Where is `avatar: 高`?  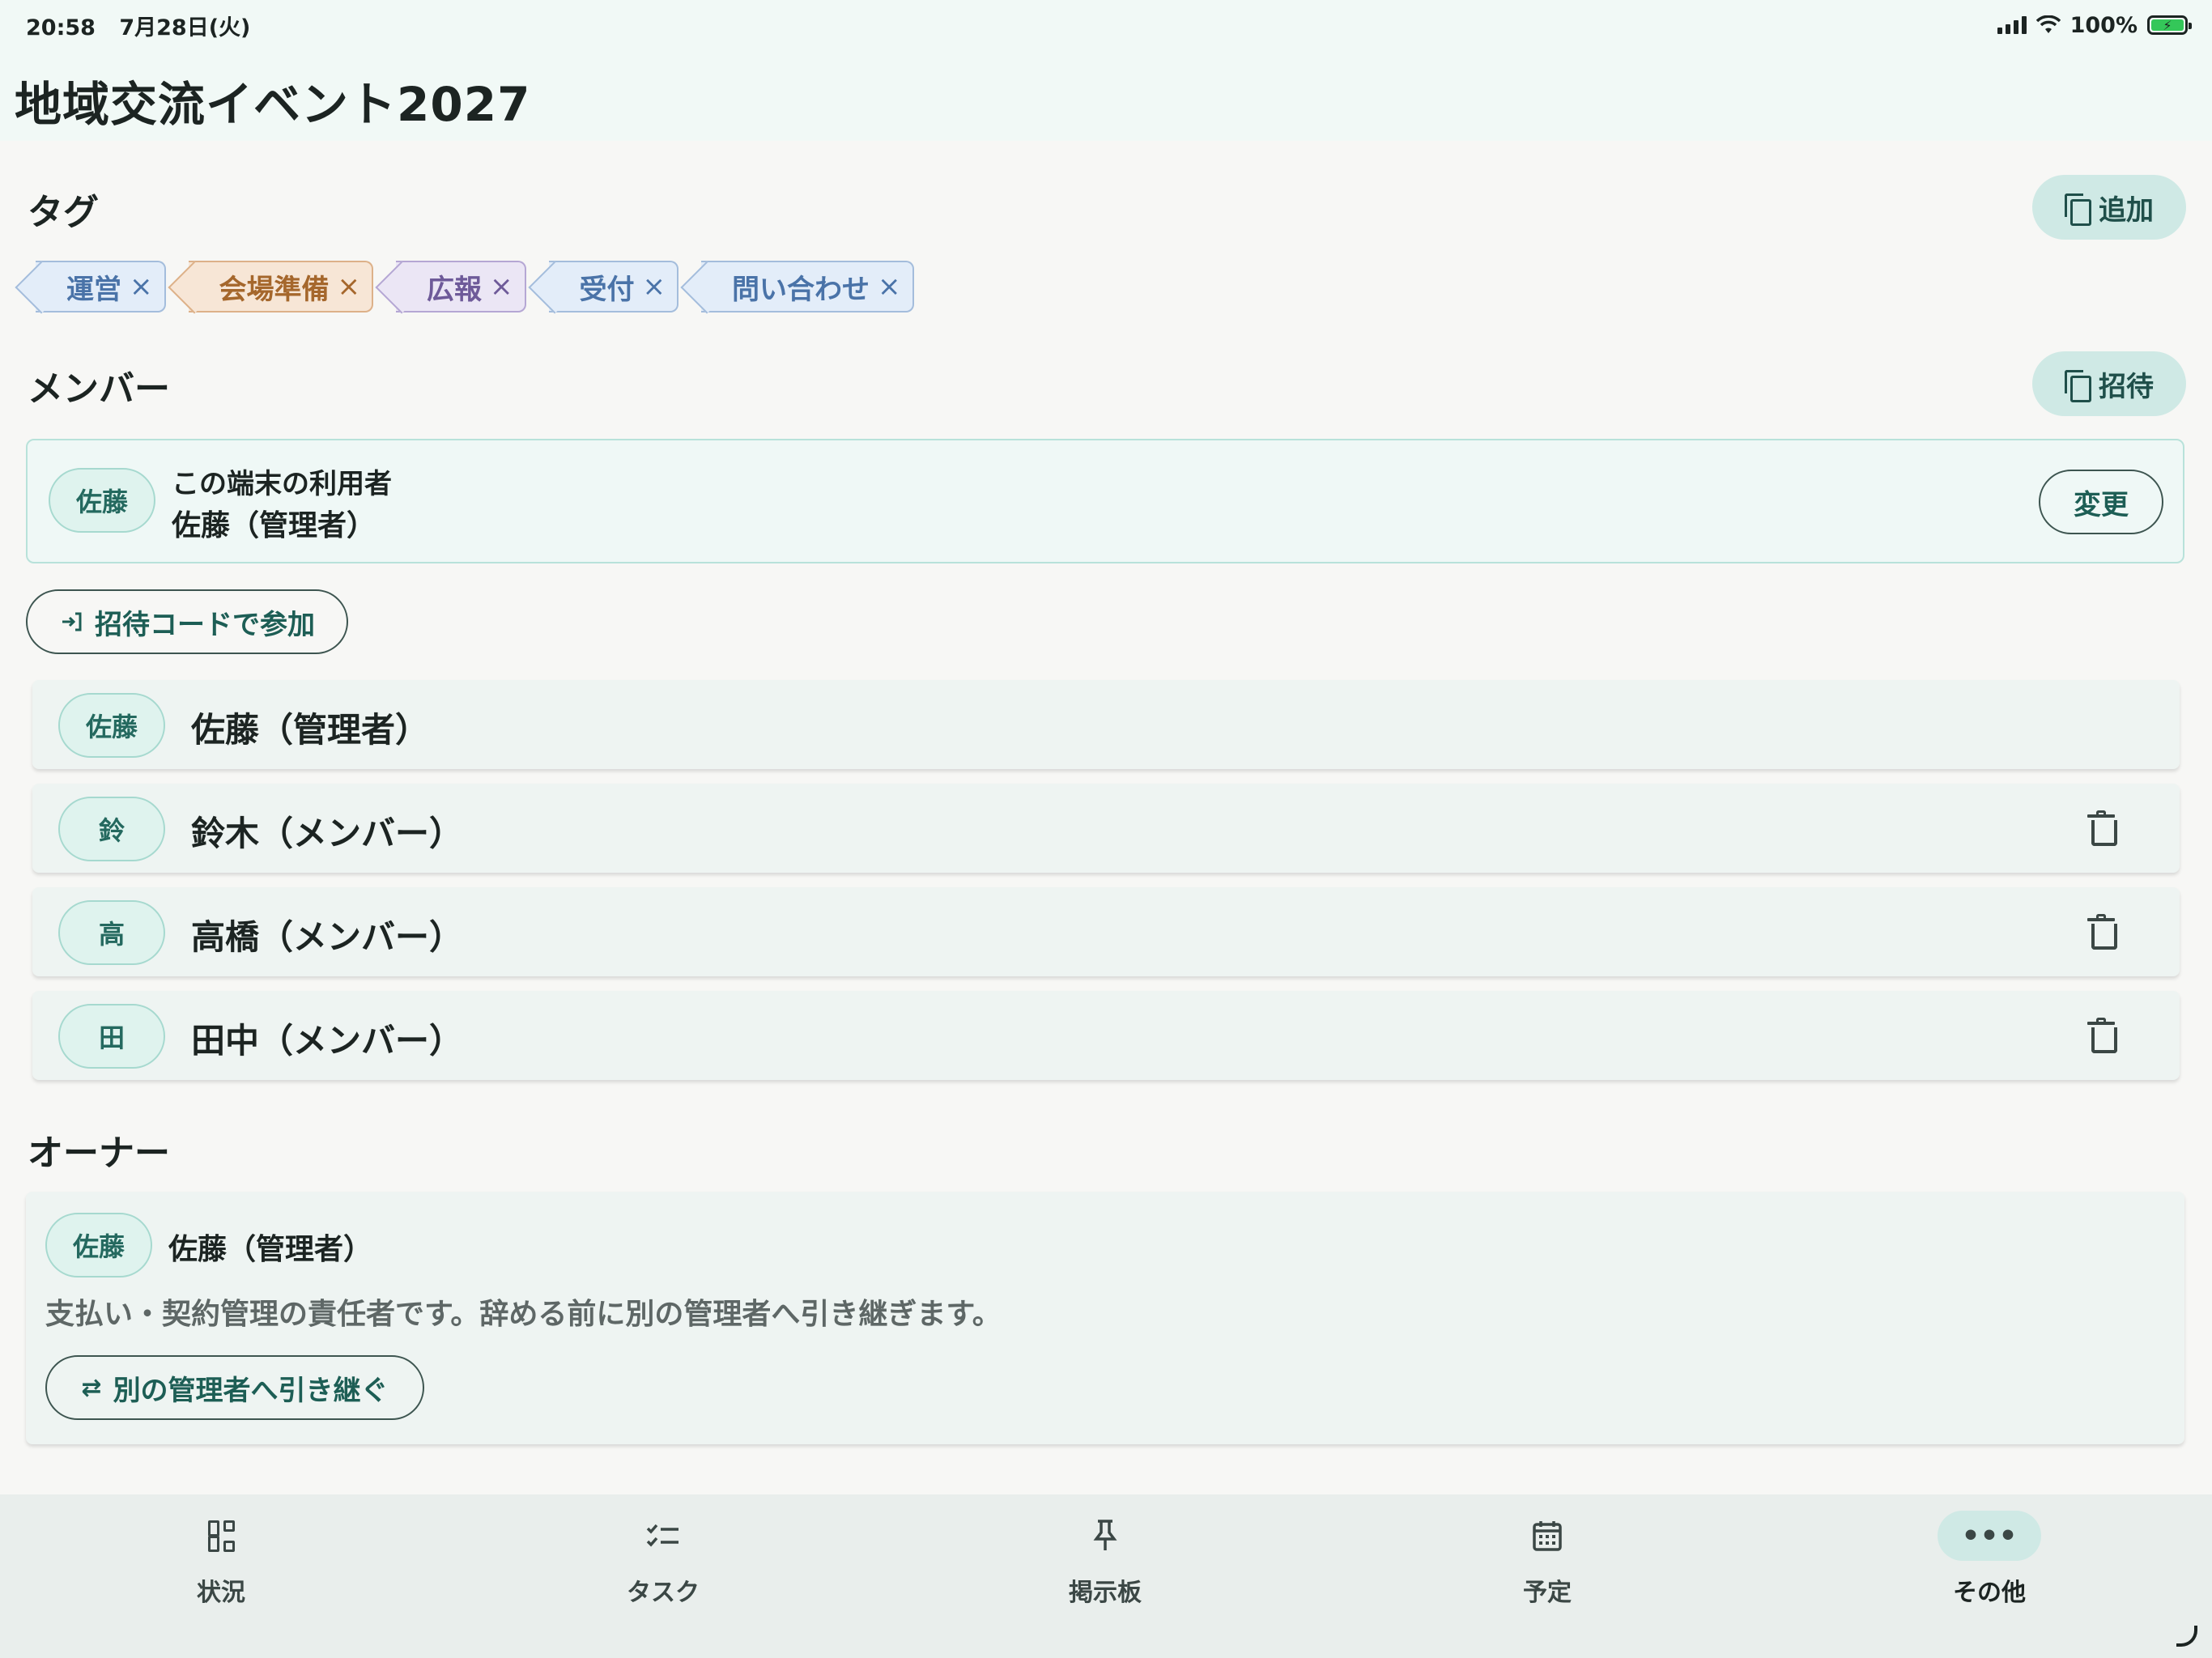
avatar: 高 is located at coordinates (112, 932).